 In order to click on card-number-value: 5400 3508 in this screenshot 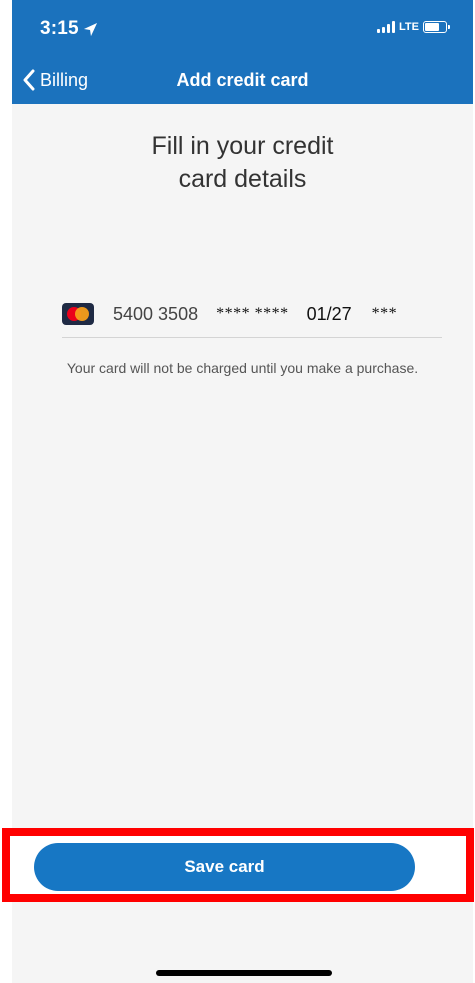, I will do `click(155, 314)`.